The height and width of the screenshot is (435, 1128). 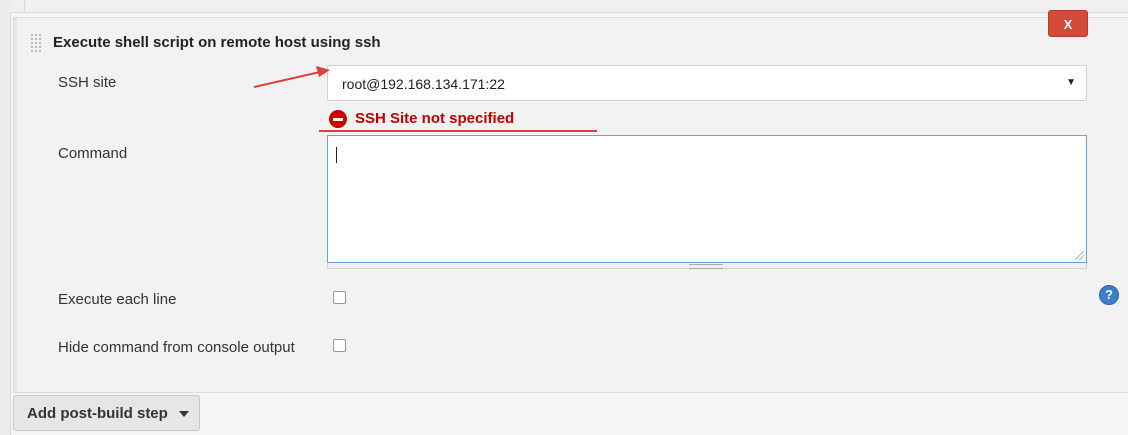 What do you see at coordinates (24, 6) in the screenshot?
I see `previous-step-divider` at bounding box center [24, 6].